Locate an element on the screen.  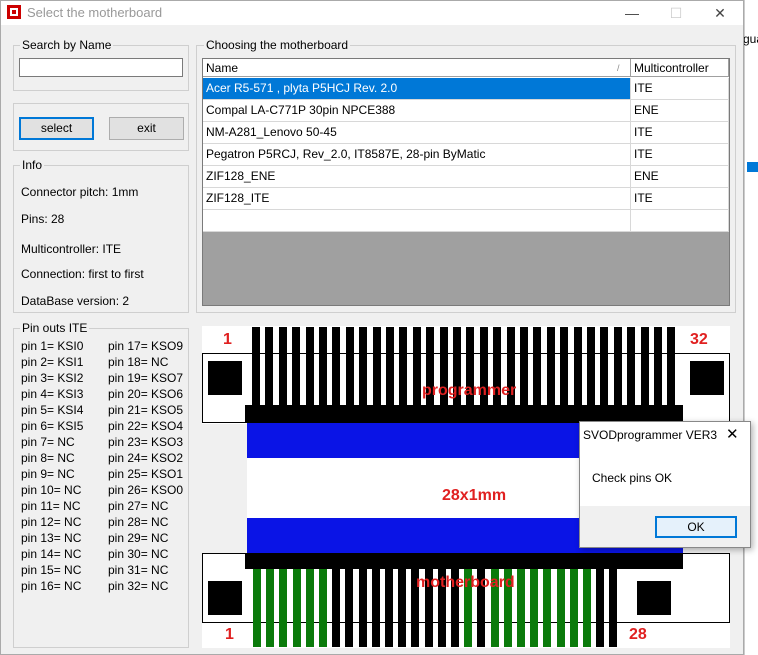
pinout-entry: pin 25= KSO1 is located at coordinates (146, 474).